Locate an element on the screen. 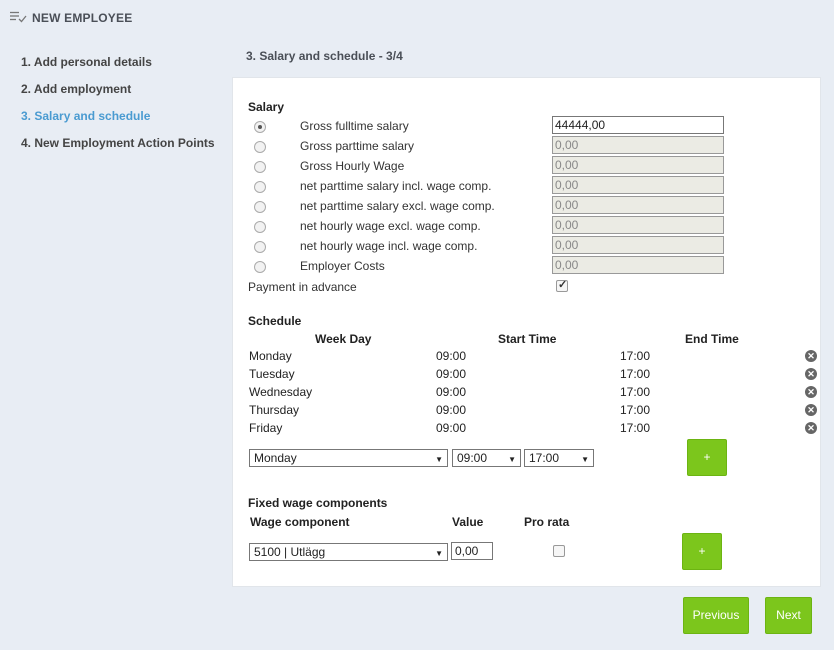 This screenshot has height=650, width=834. page-header: NEW EMPLOYEE is located at coordinates (71, 18).